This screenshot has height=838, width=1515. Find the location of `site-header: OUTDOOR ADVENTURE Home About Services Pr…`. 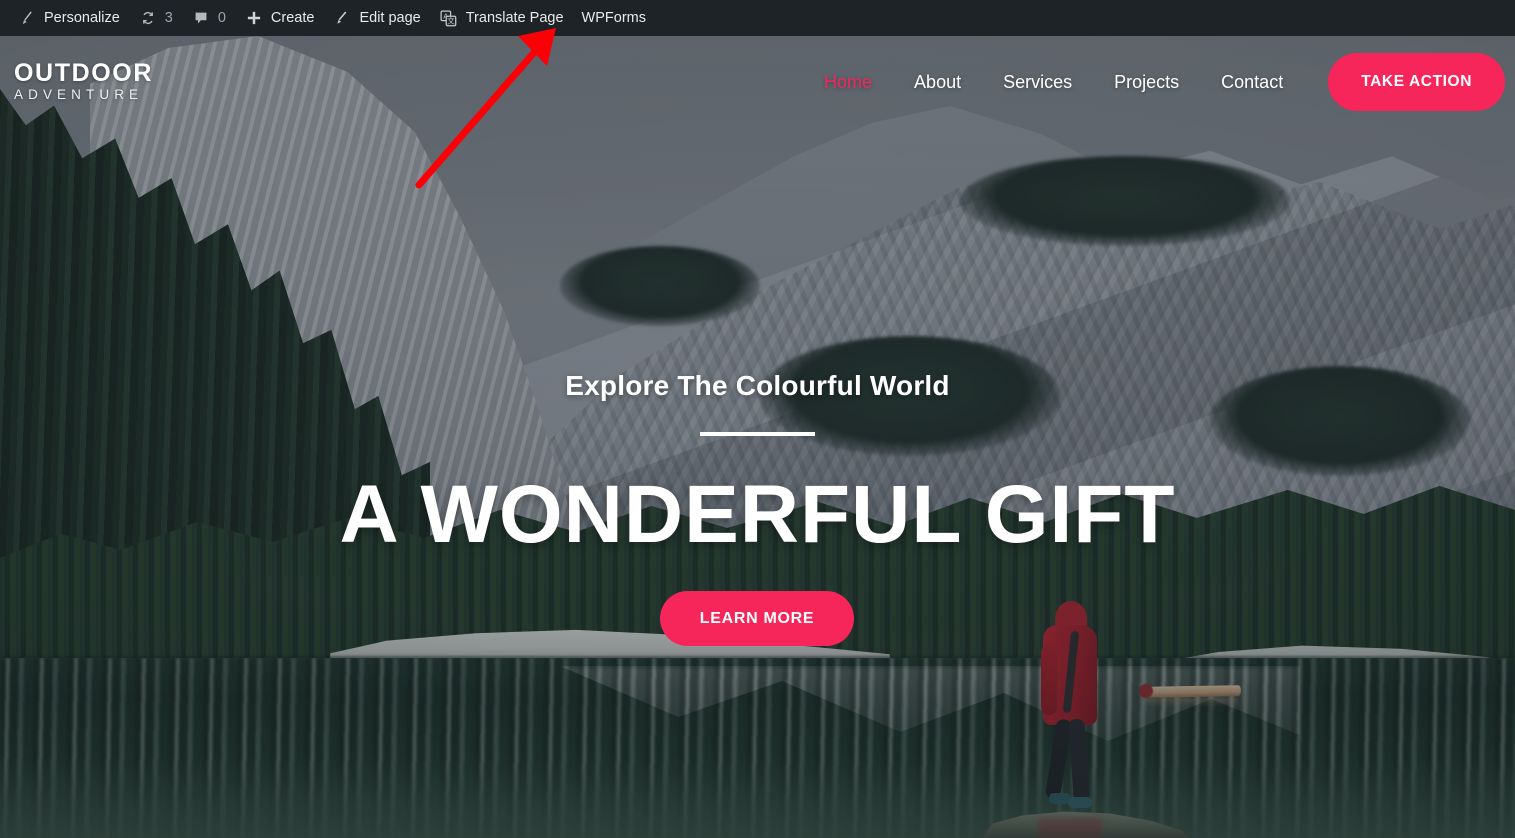

site-header: OUTDOOR ADVENTURE Home About Services Pr… is located at coordinates (757, 82).